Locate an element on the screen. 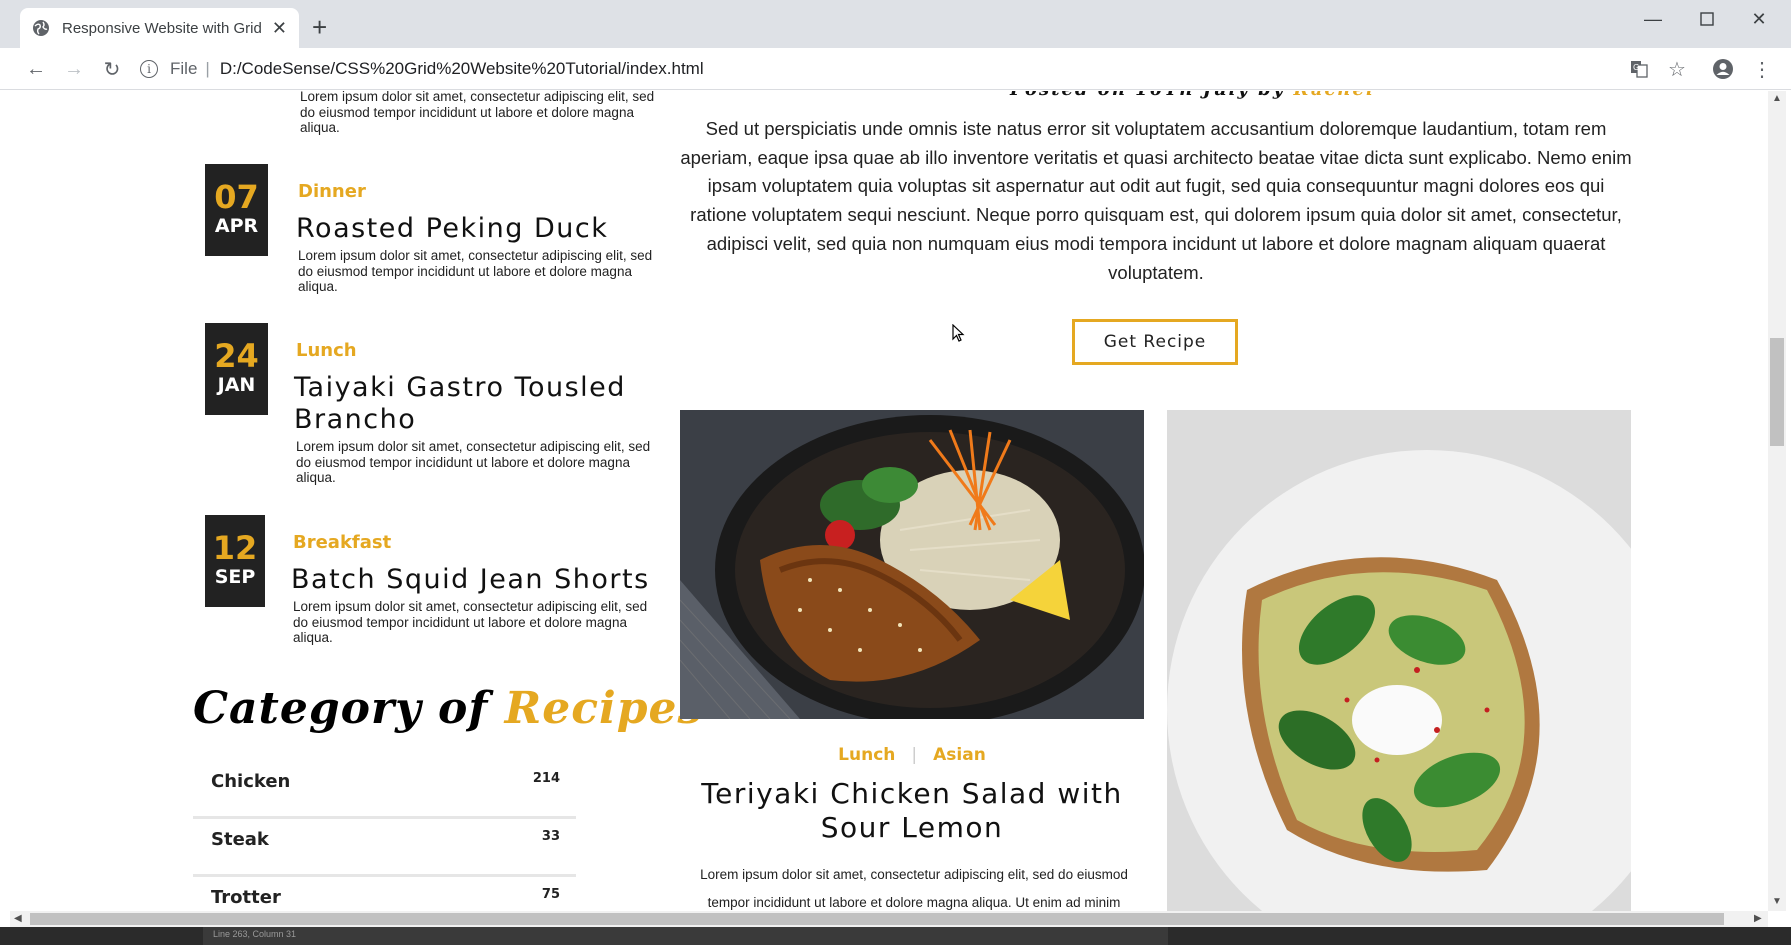 This screenshot has width=1791, height=945. background-editor-strip: Line 263, Column 31 is located at coordinates (895, 936).